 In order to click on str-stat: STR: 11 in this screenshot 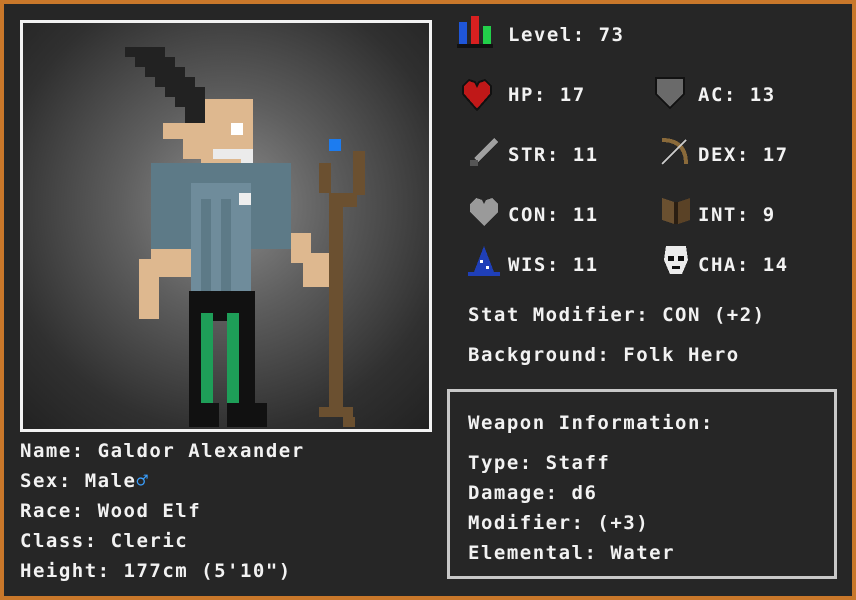, I will do `click(553, 155)`.